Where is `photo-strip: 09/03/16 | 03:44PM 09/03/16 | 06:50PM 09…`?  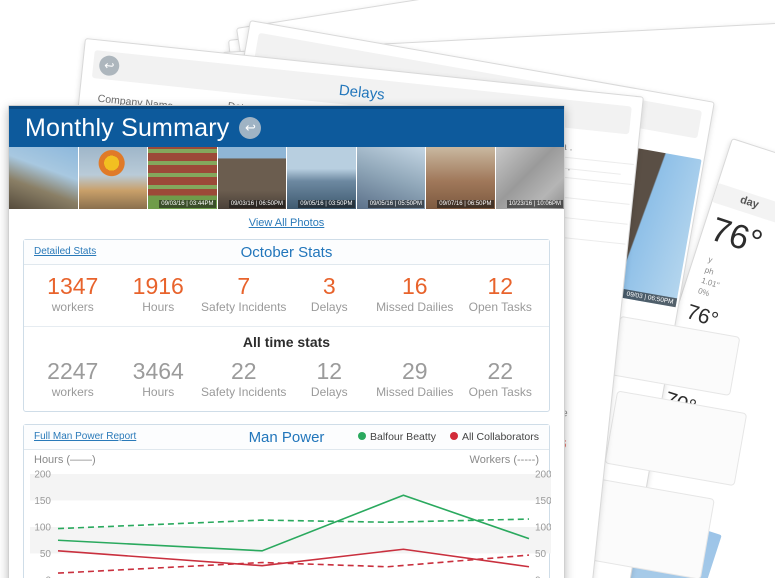 photo-strip: 09/03/16 | 03:44PM 09/03/16 | 06:50PM 09… is located at coordinates (286, 178).